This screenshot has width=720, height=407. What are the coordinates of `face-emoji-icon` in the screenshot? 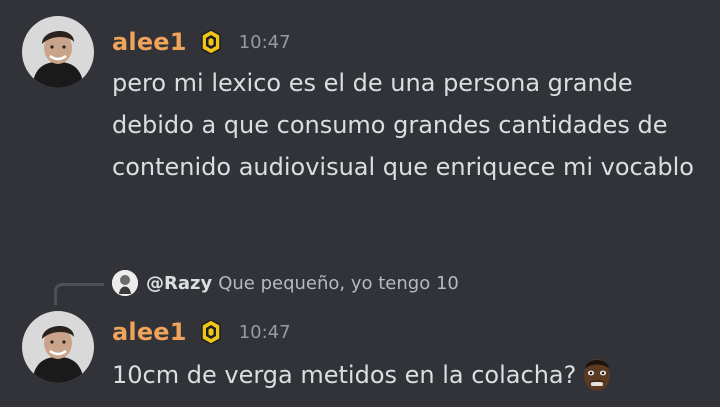 It's located at (597, 374).